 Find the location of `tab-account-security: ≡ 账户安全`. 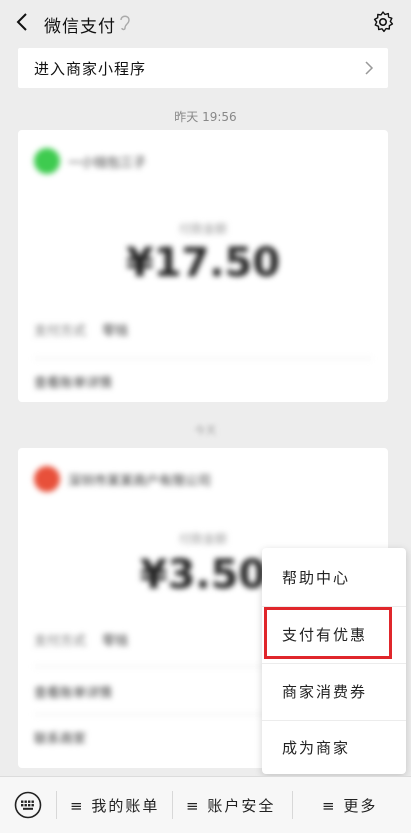

tab-account-security: ≡ 账户安全 is located at coordinates (230, 805).